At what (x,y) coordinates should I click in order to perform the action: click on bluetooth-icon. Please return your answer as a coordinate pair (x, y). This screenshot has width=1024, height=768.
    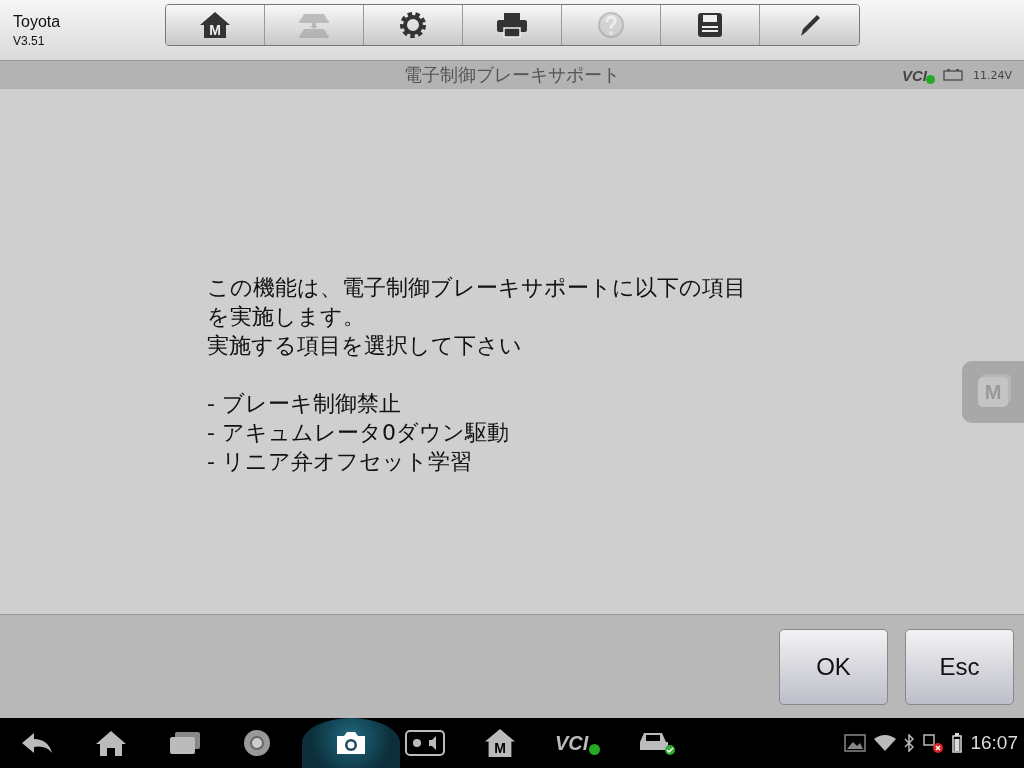
    Looking at the image, I should click on (909, 743).